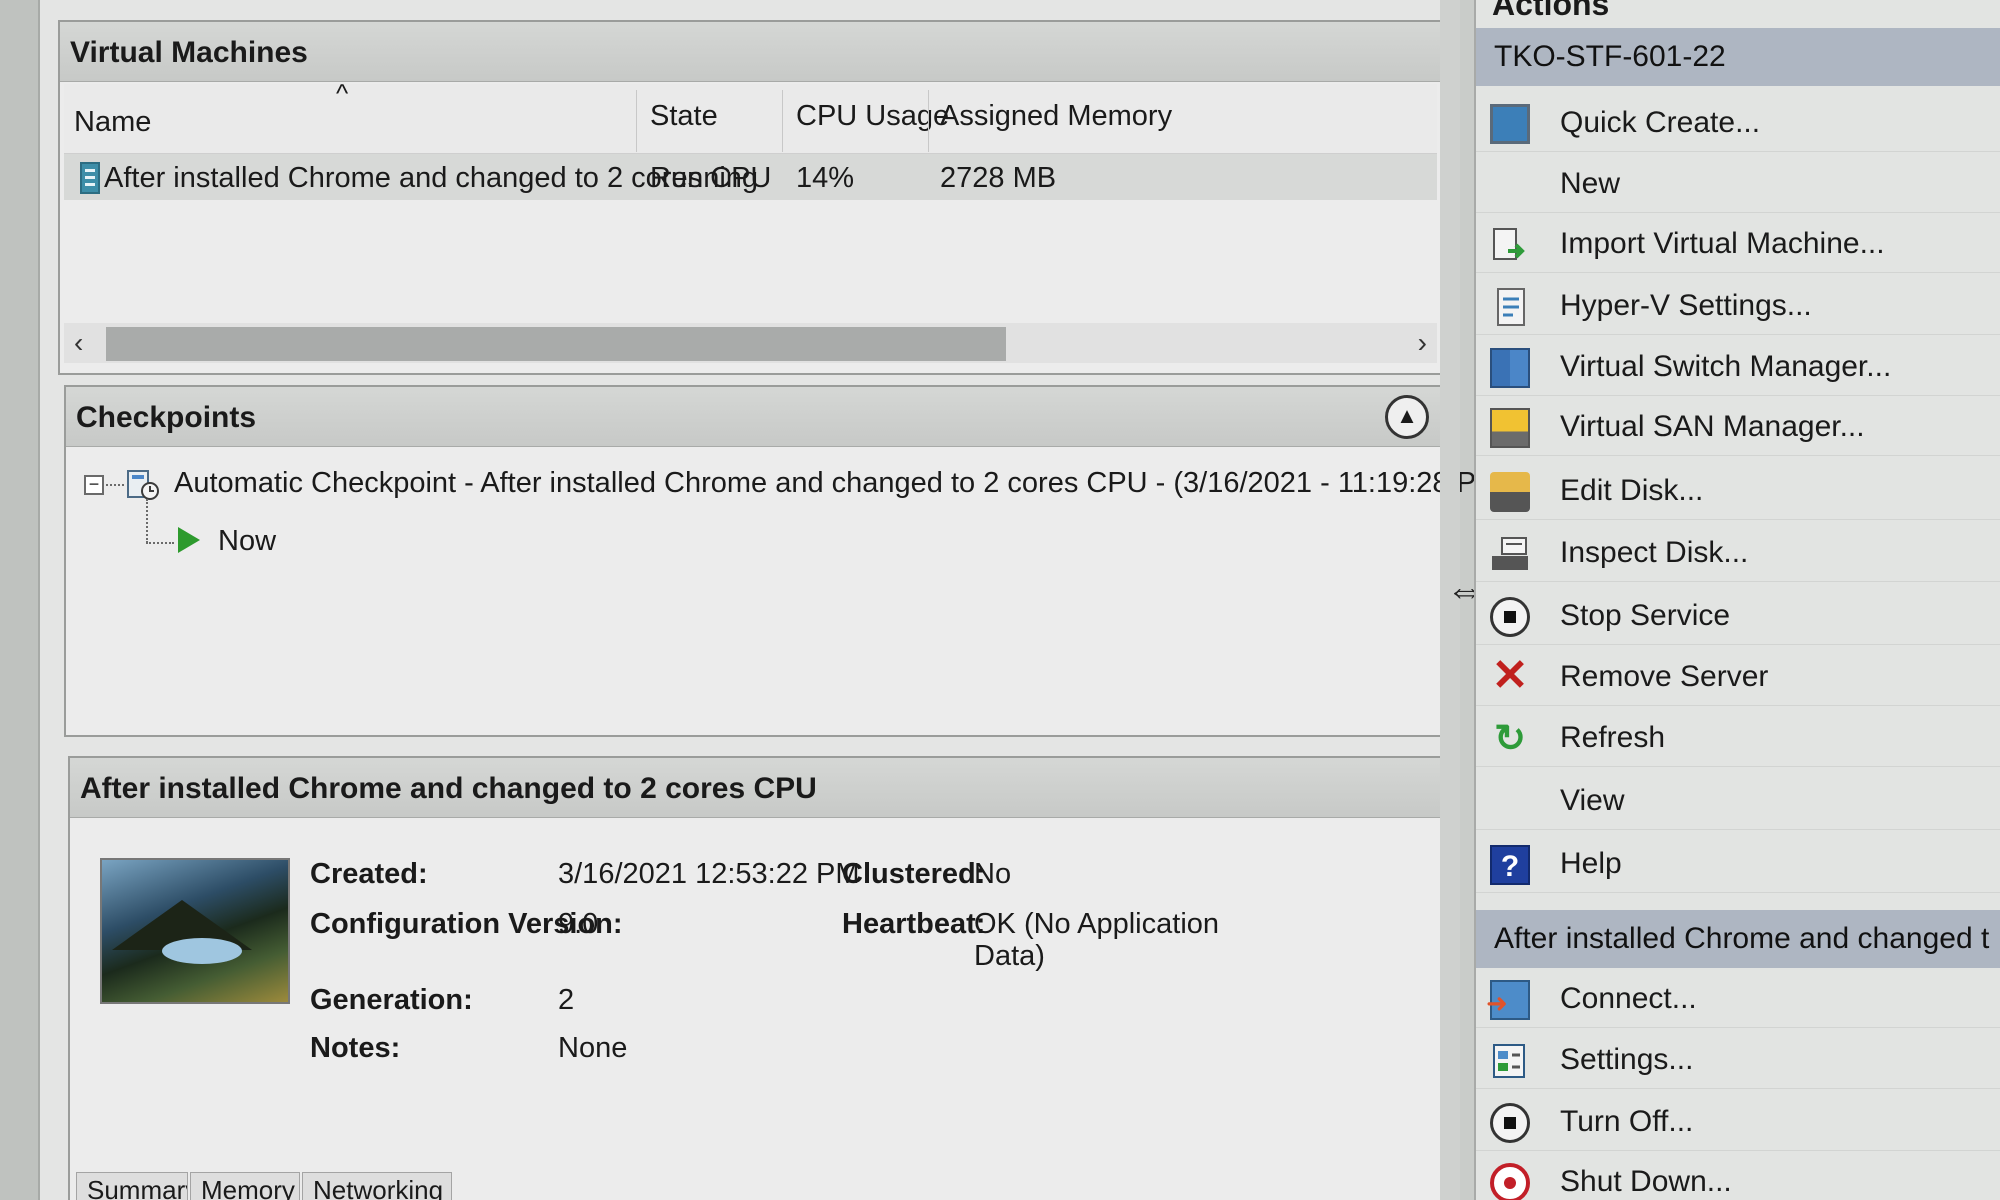  What do you see at coordinates (377, 1186) in the screenshot?
I see `tab-networking: Networking` at bounding box center [377, 1186].